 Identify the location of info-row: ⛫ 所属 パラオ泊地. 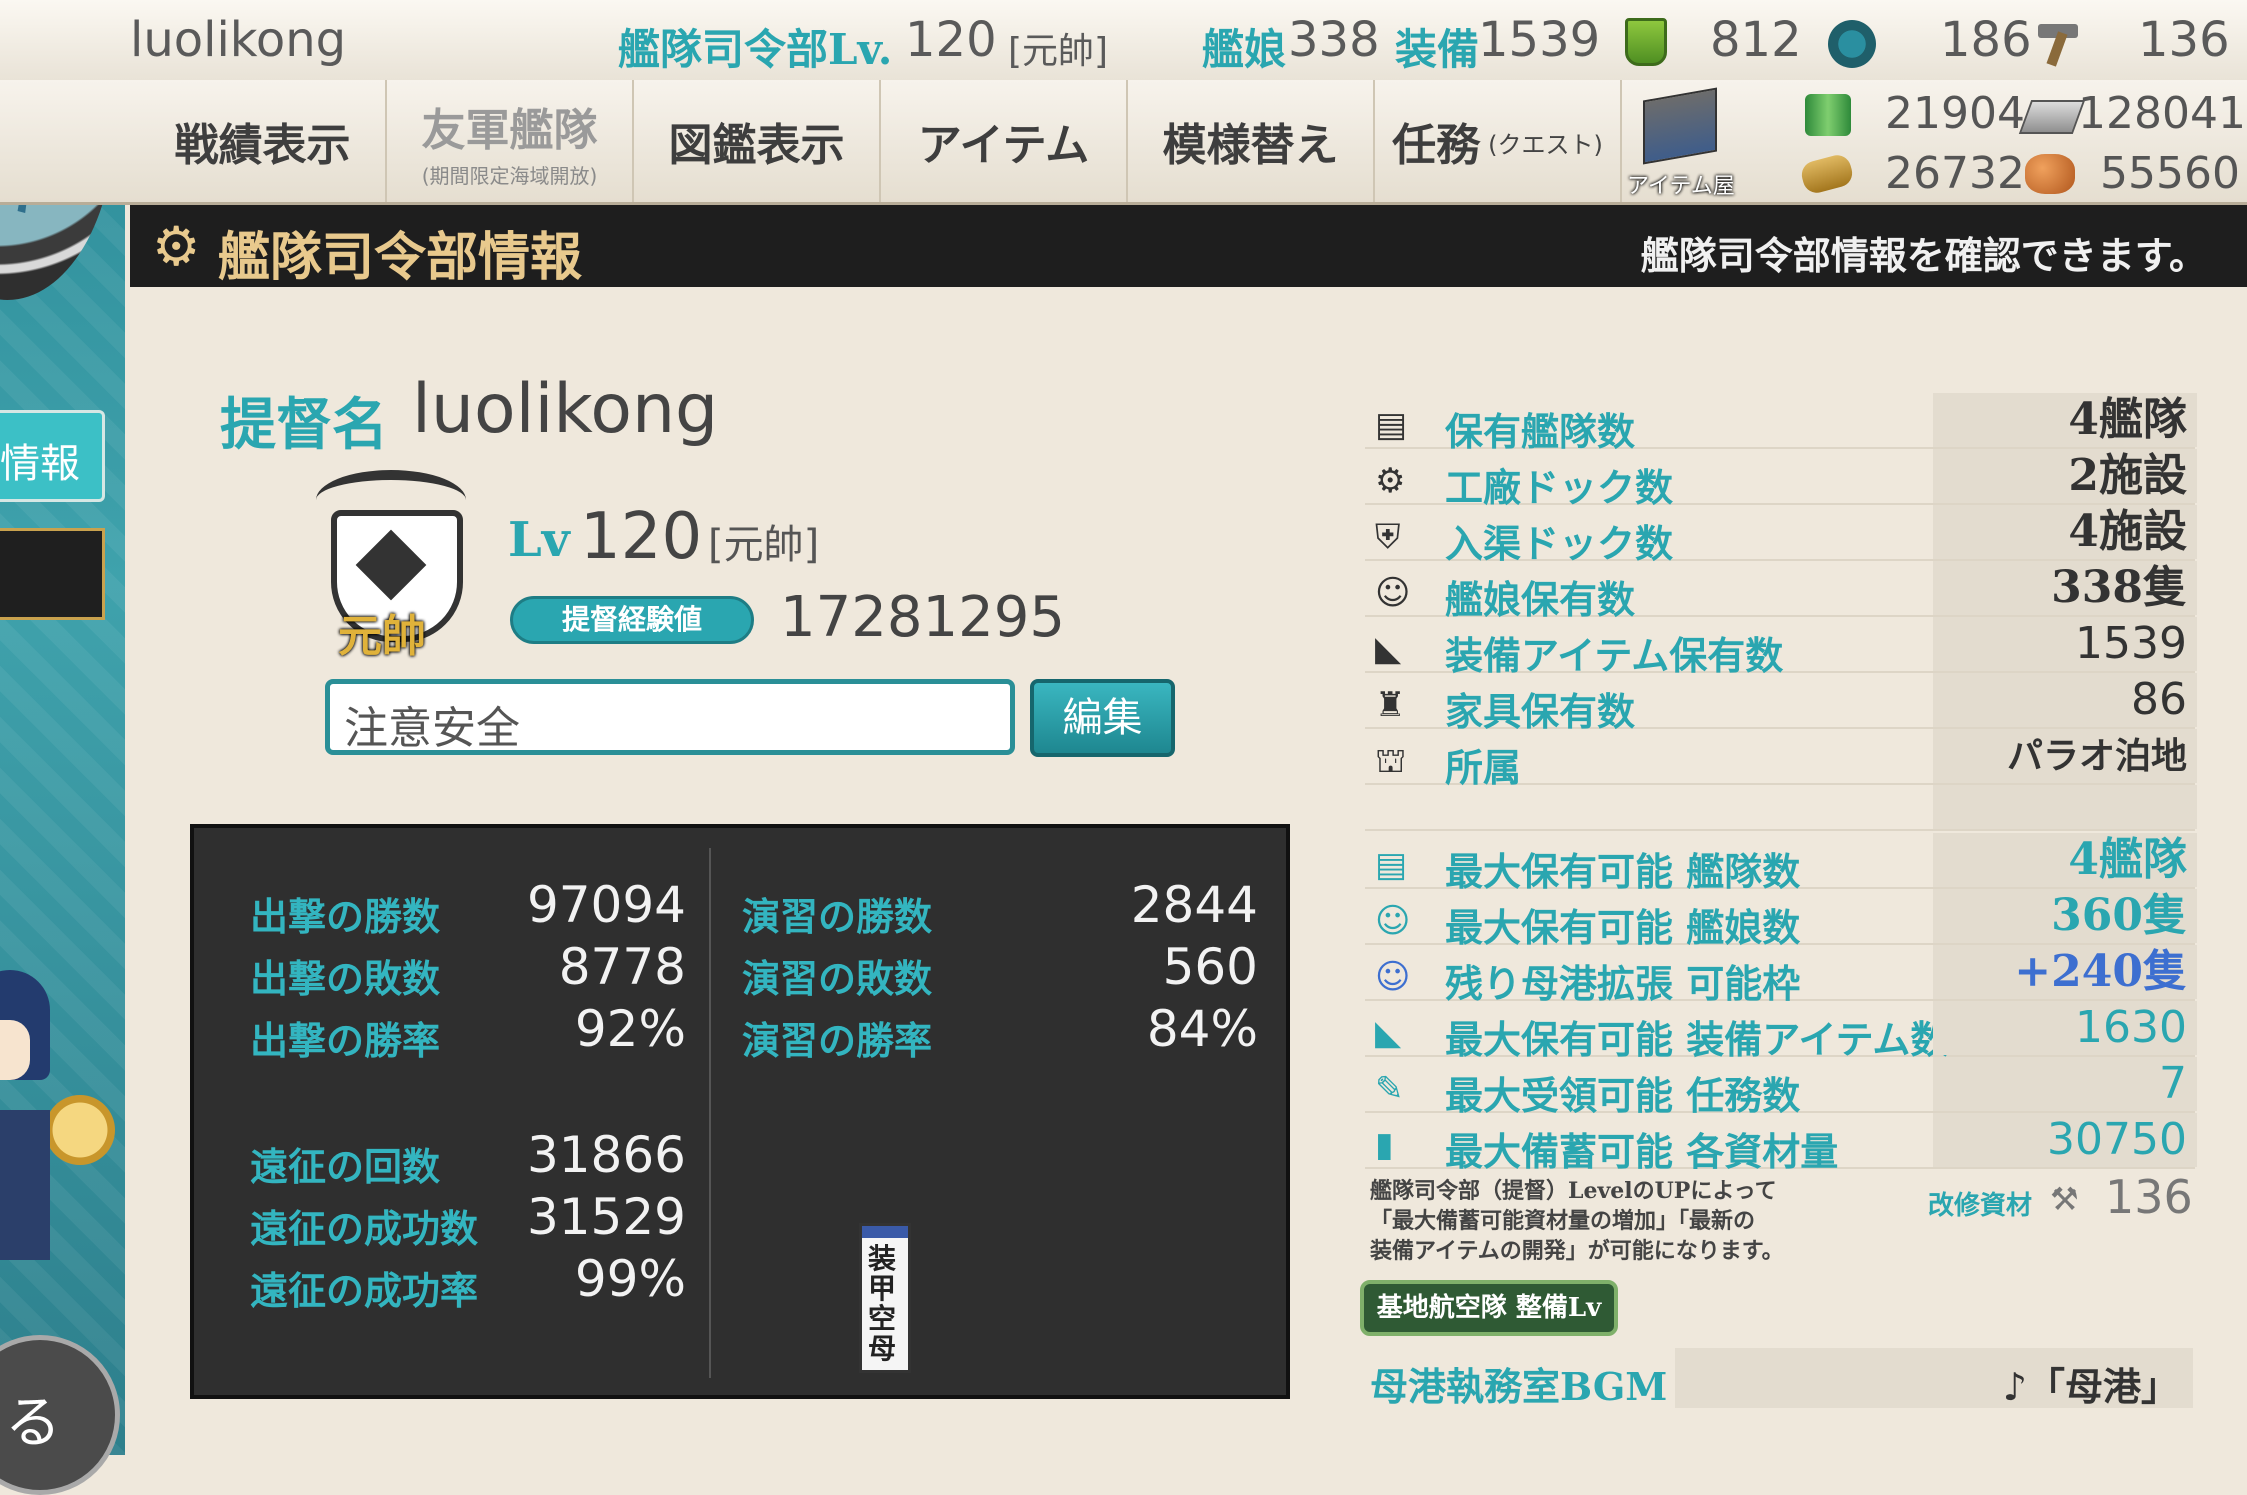
(1781, 759).